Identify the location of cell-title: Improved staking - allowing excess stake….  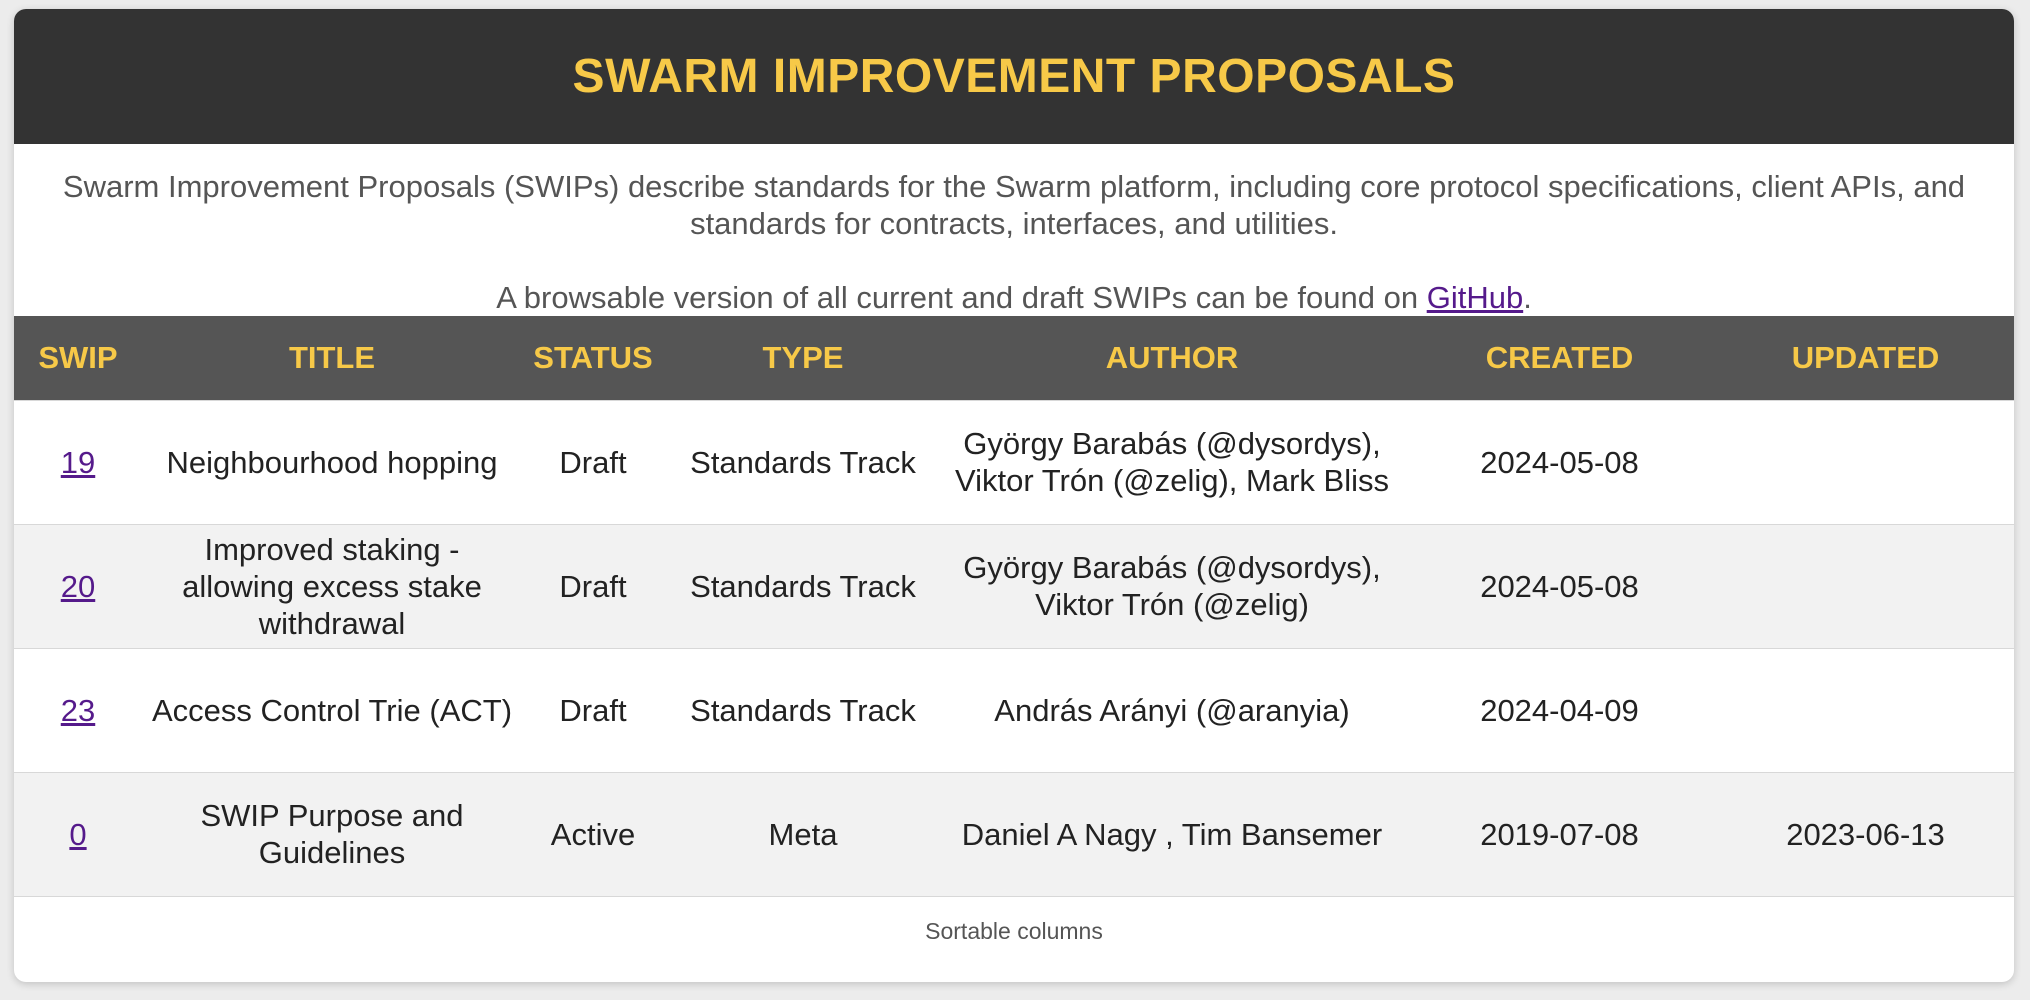
(332, 586).